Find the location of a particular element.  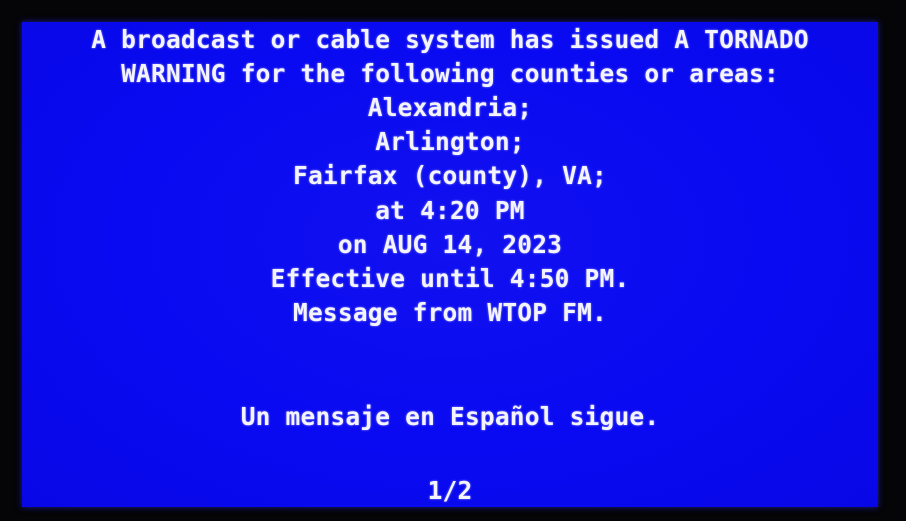

spanish-notice: Un mensaje en Español sigue. is located at coordinates (450, 416).